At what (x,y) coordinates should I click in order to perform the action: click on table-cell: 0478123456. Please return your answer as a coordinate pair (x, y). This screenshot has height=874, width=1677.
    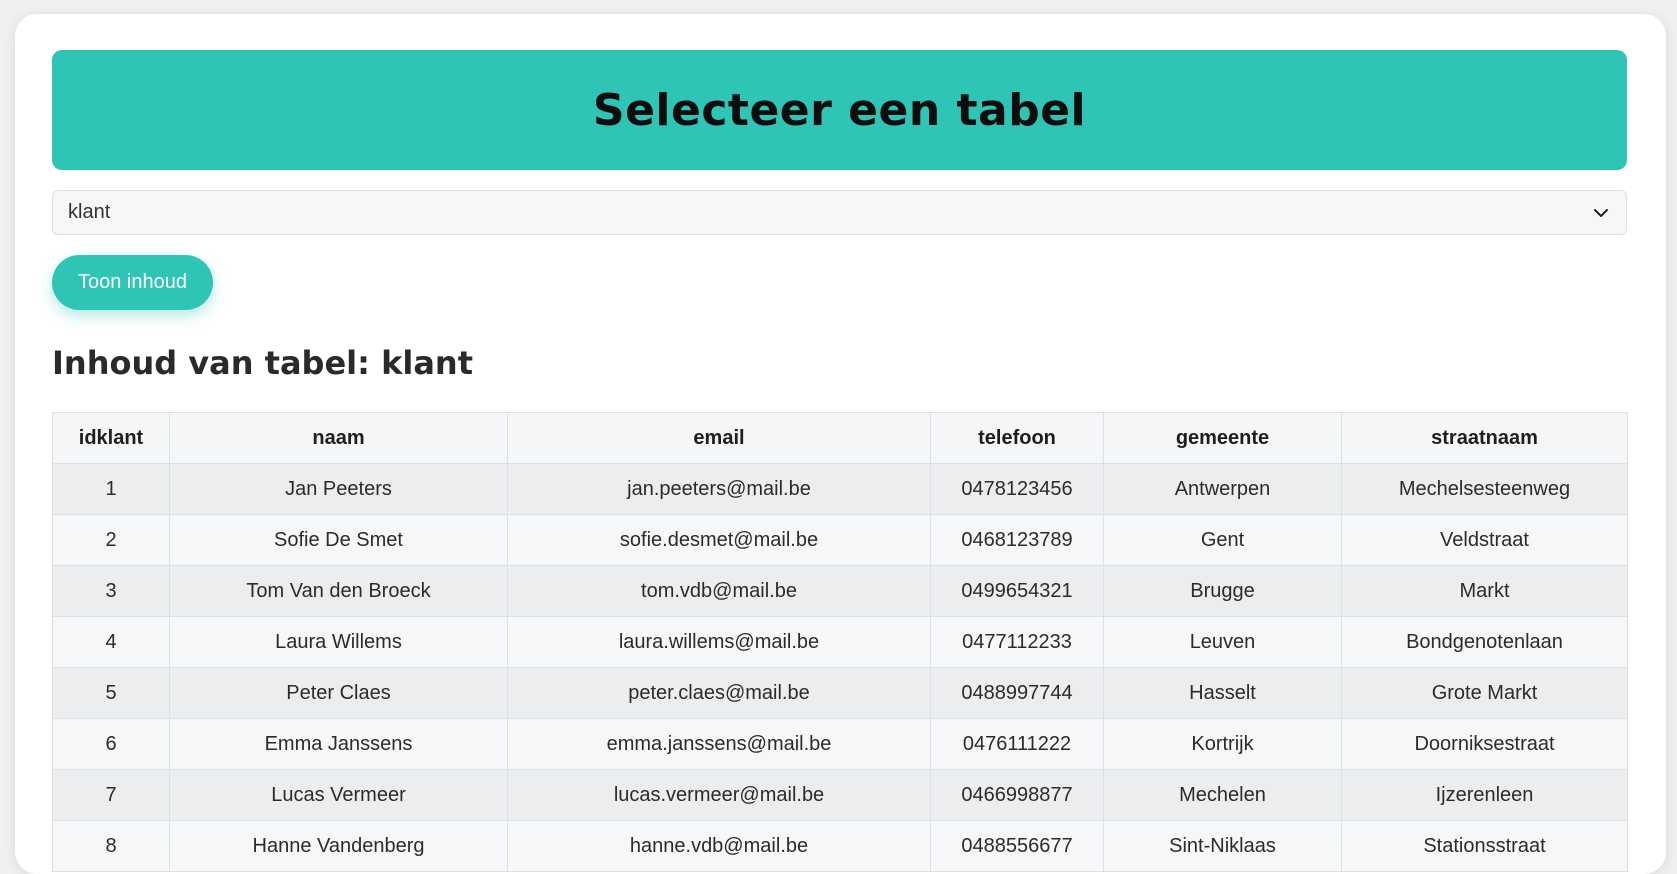
    Looking at the image, I should click on (1017, 489).